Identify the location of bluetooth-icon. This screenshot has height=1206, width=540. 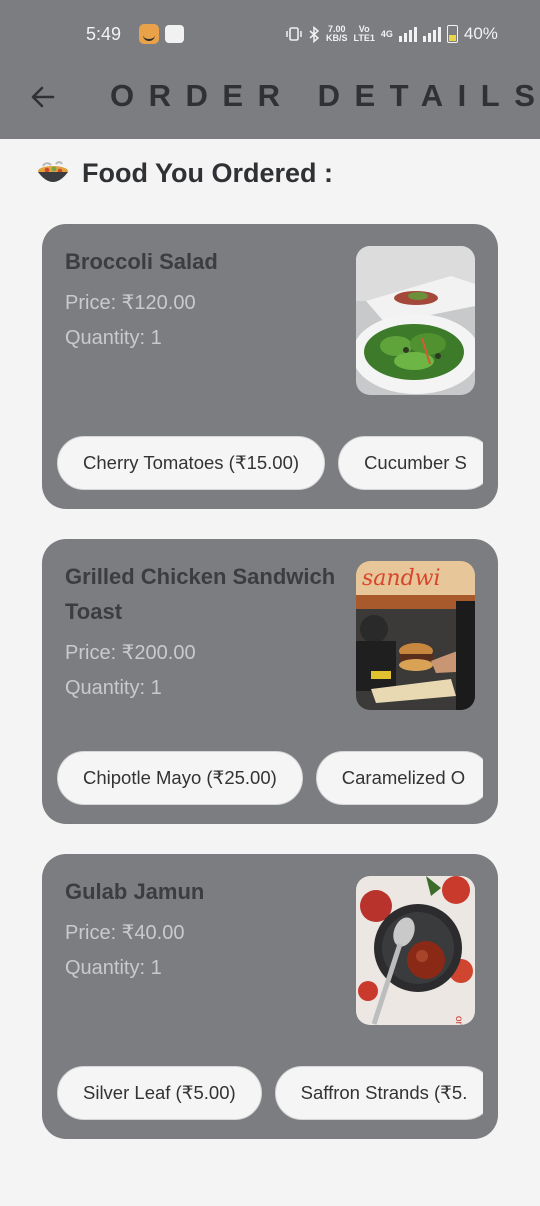
(314, 34).